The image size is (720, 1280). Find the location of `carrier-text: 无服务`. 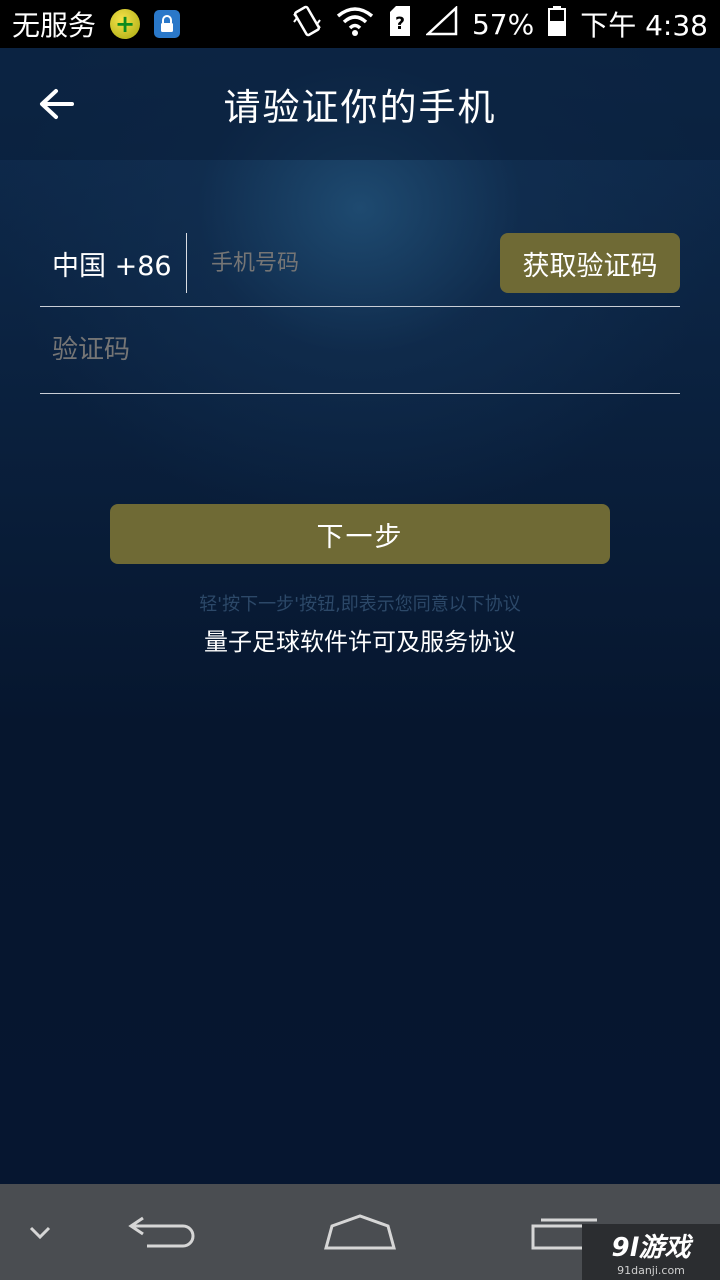

carrier-text: 无服务 is located at coordinates (54, 25).